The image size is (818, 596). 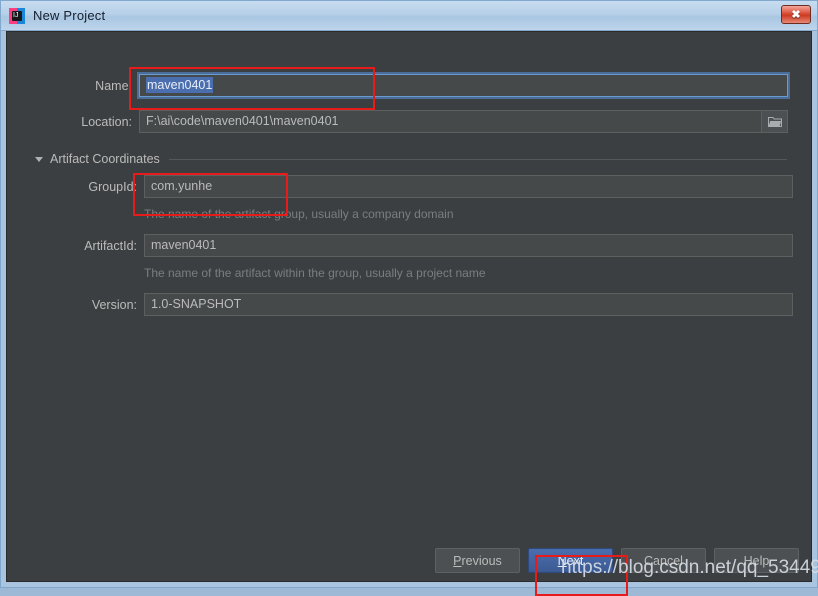 I want to click on previous-button-mnemonic: P, so click(x=457, y=560).